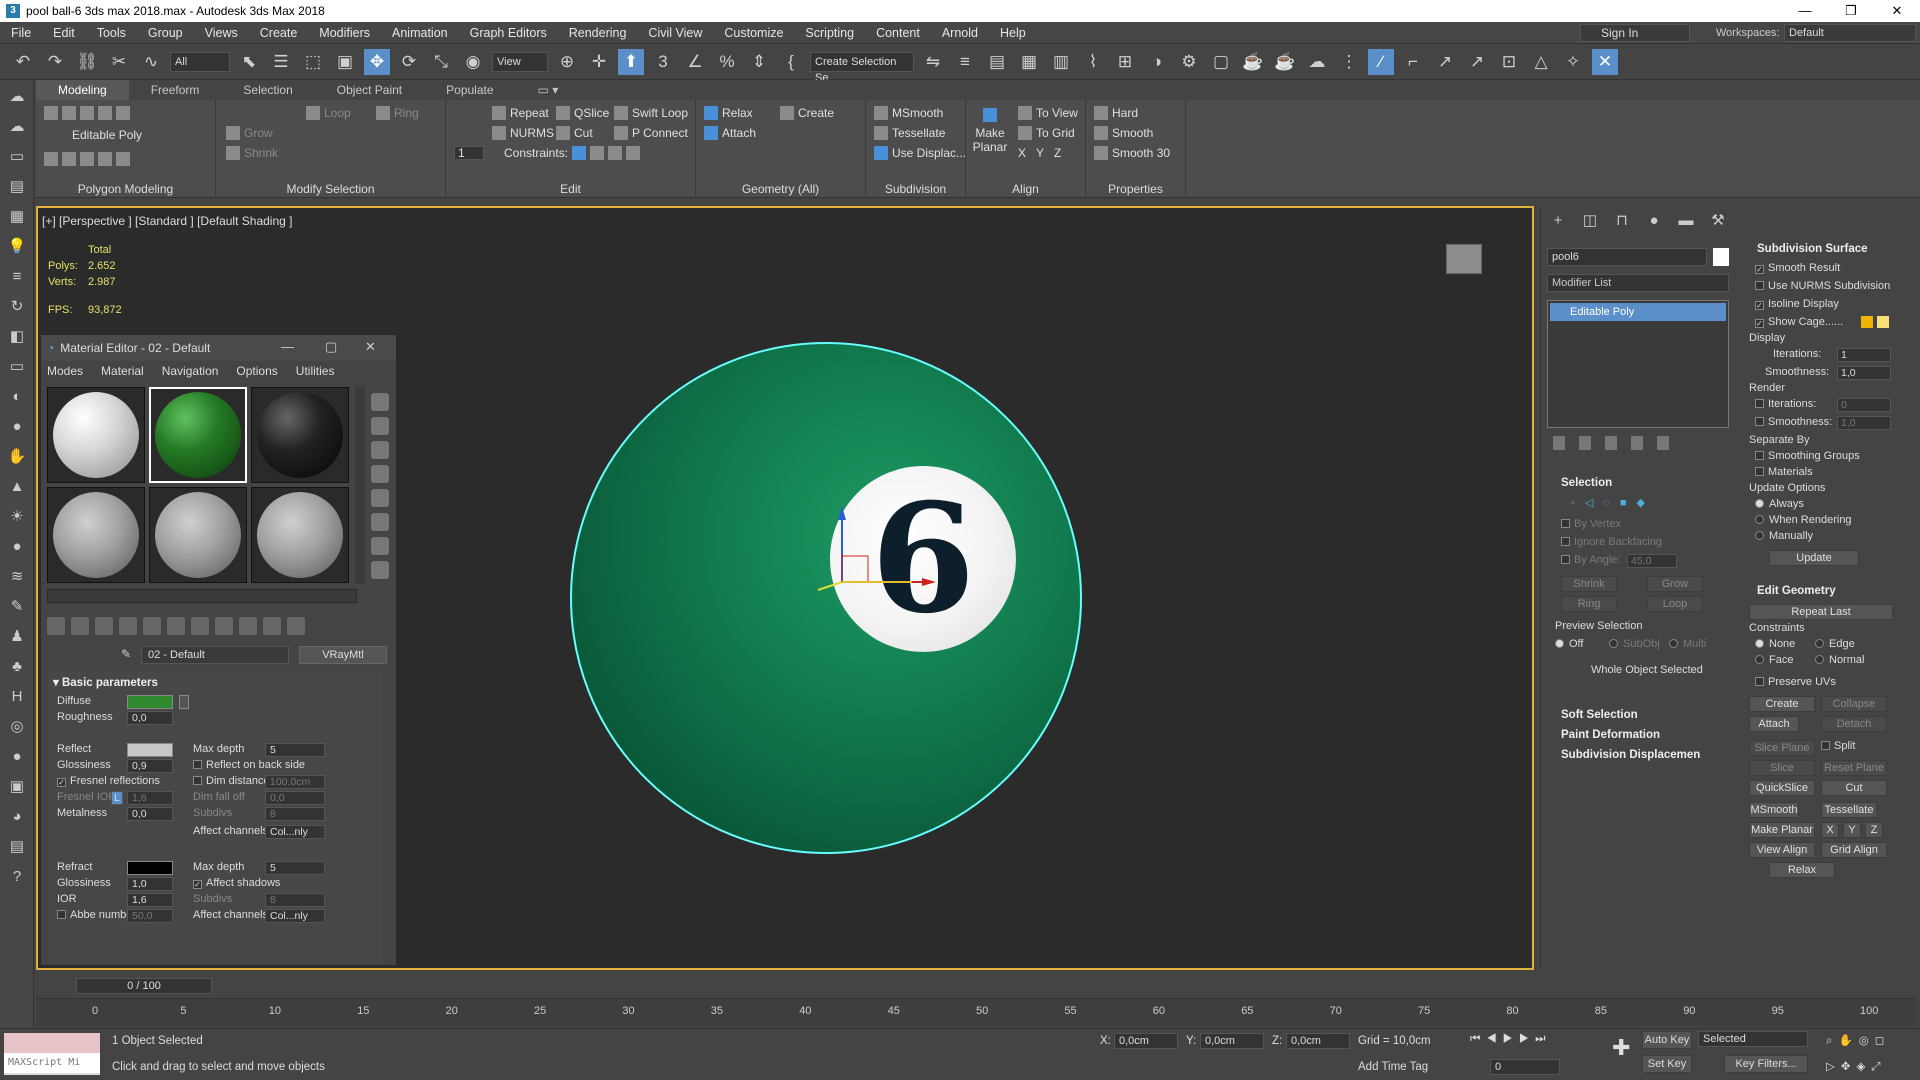  I want to click on menu-modifiers: Modifiers, so click(344, 33).